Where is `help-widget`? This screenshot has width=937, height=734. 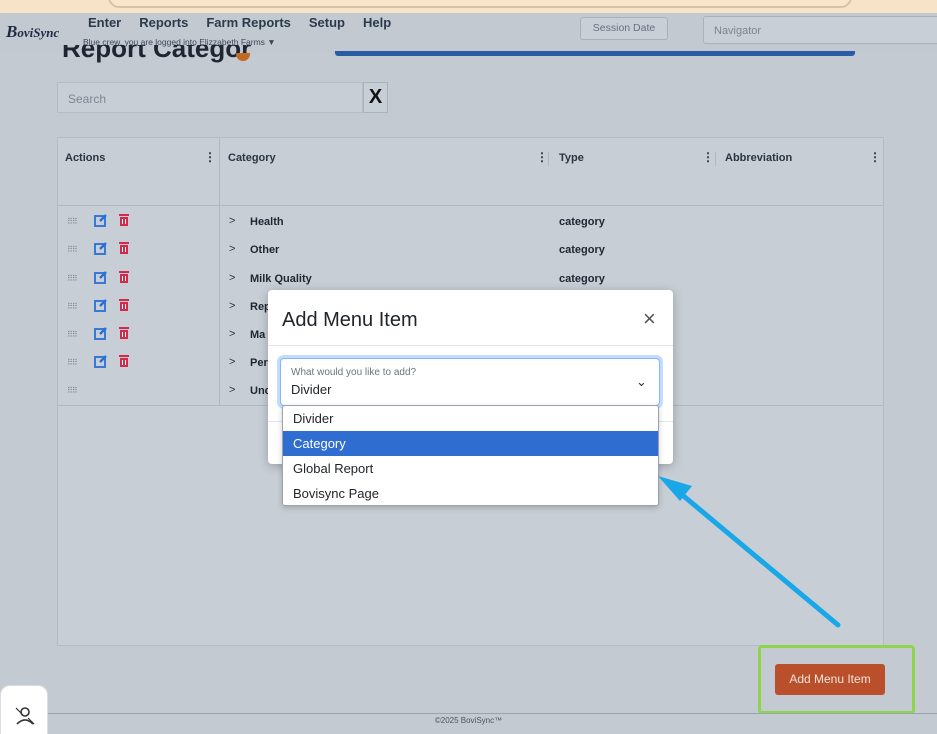 help-widget is located at coordinates (24, 709).